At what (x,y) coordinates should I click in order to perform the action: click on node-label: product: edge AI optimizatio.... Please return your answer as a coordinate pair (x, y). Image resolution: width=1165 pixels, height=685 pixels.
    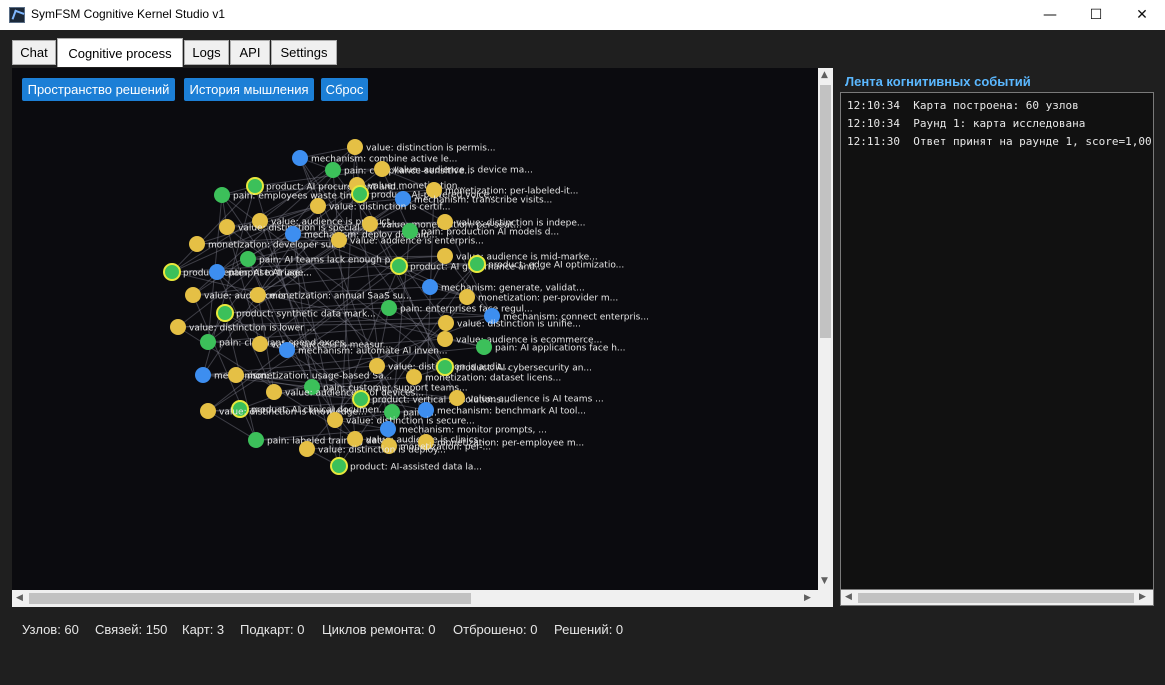
    Looking at the image, I should click on (556, 266).